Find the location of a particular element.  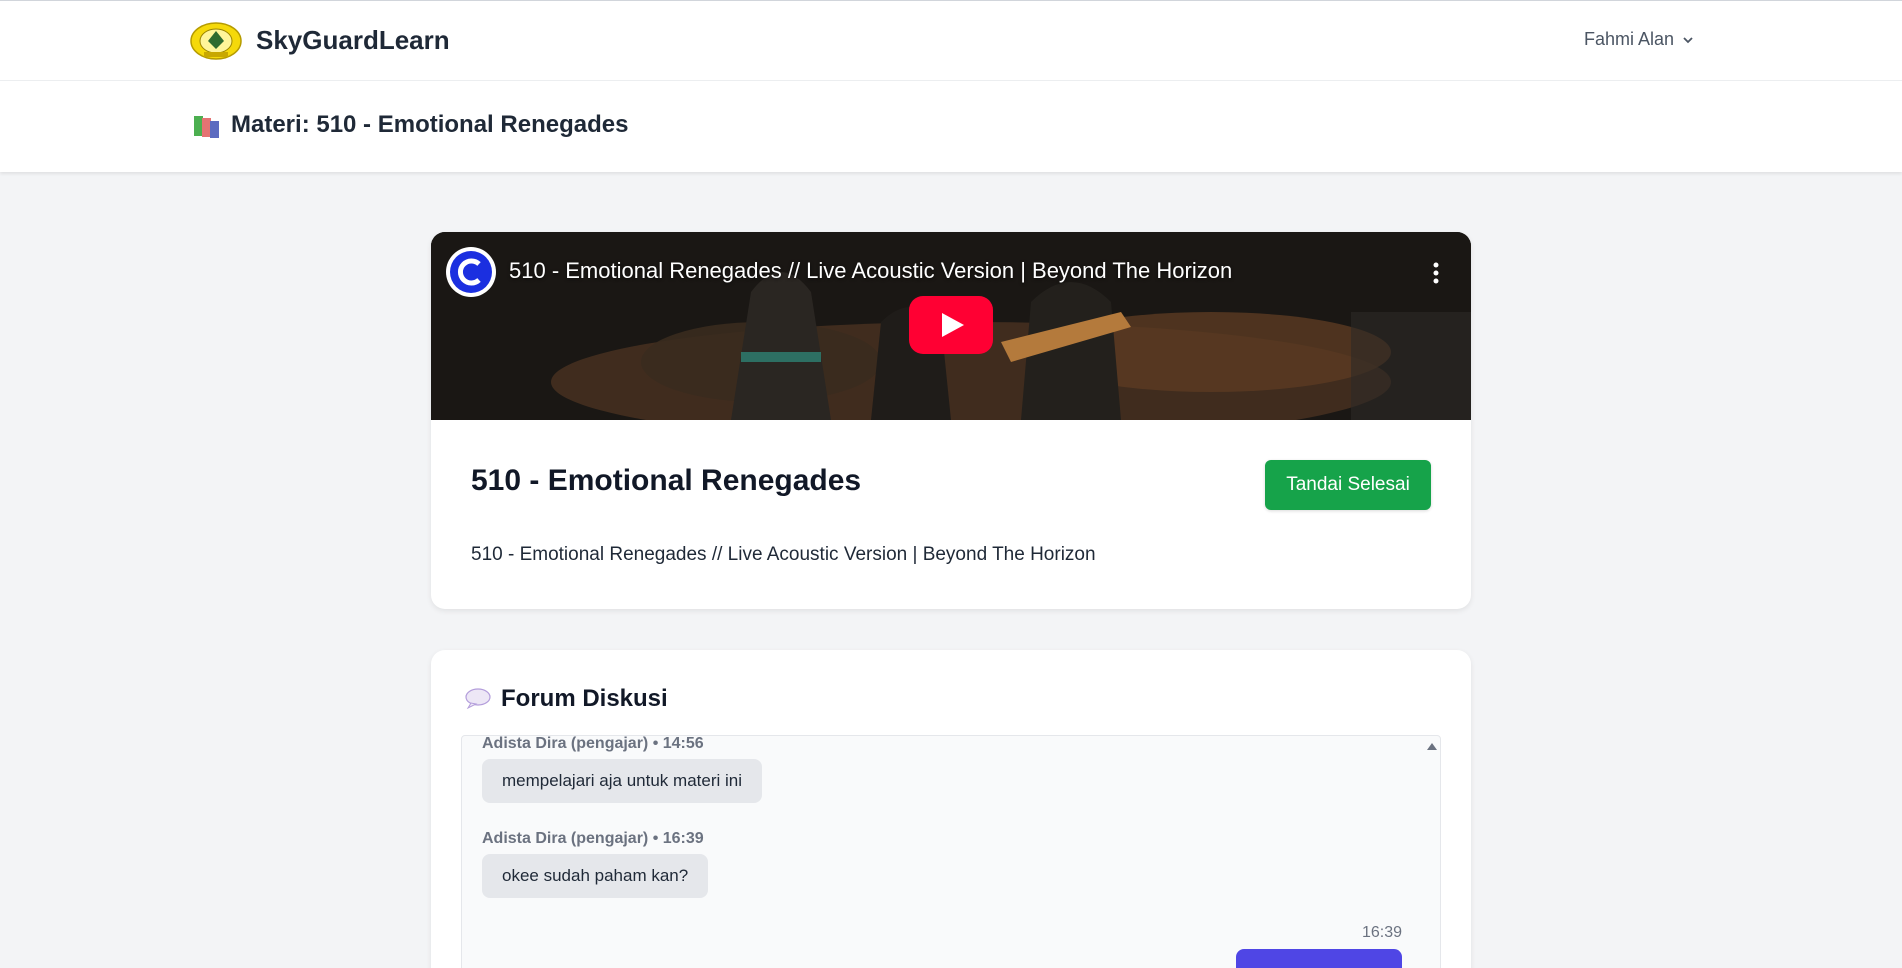

own-message-time: 16:39 is located at coordinates (1381, 932).